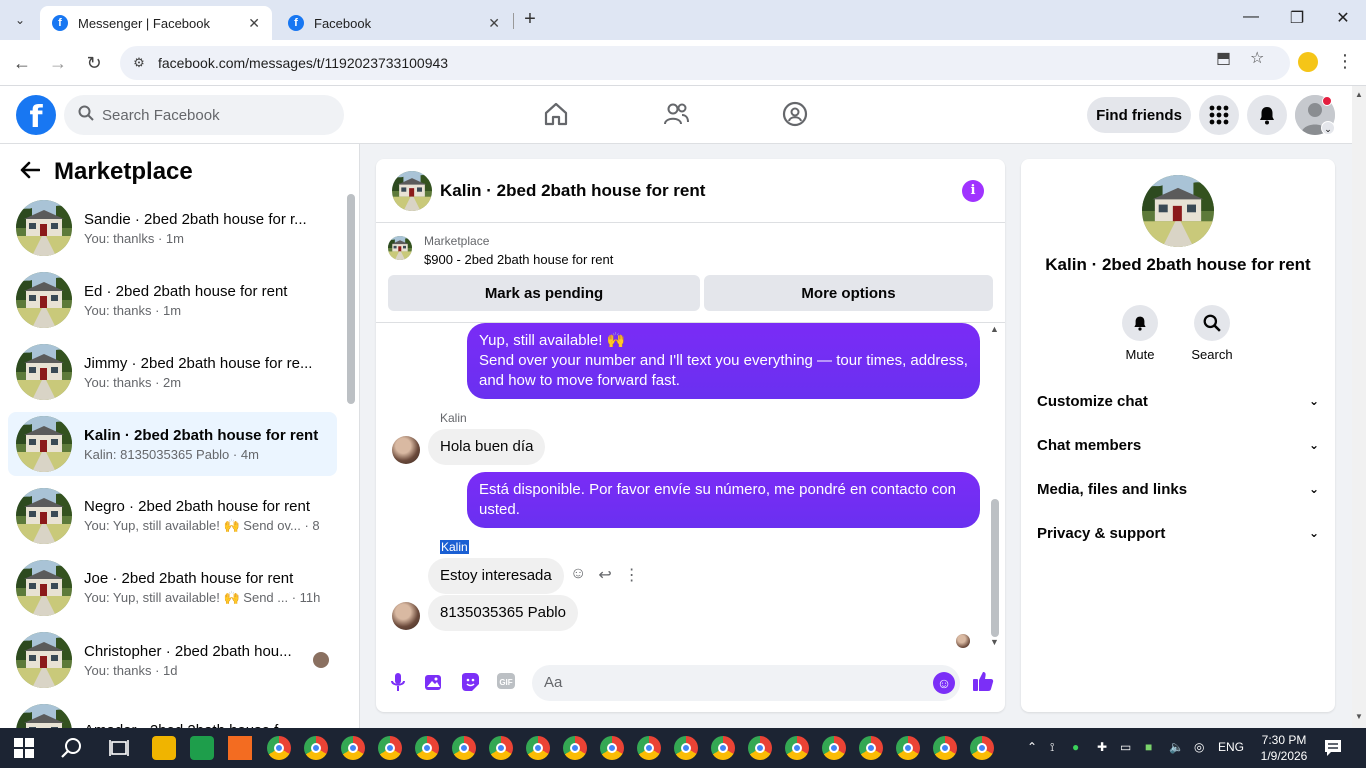  I want to click on extension-icon, so click(1308, 62).